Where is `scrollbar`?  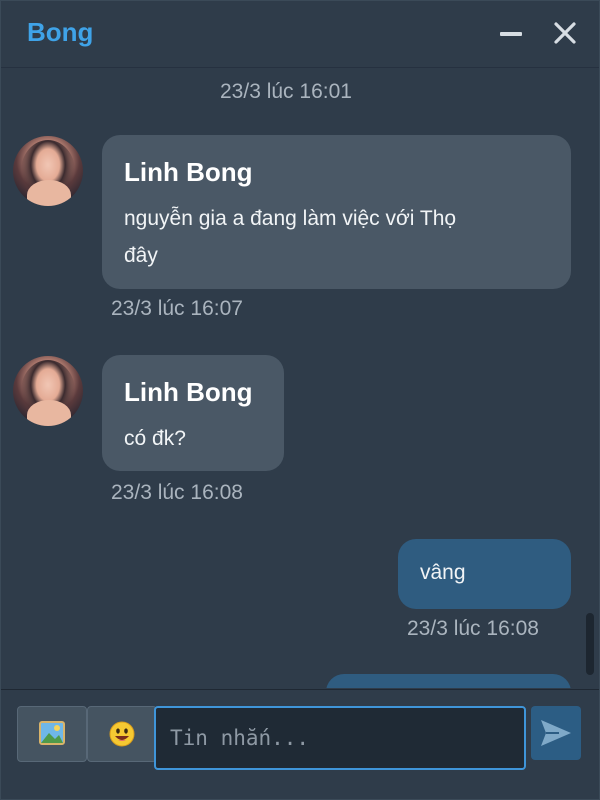
scrollbar is located at coordinates (590, 644).